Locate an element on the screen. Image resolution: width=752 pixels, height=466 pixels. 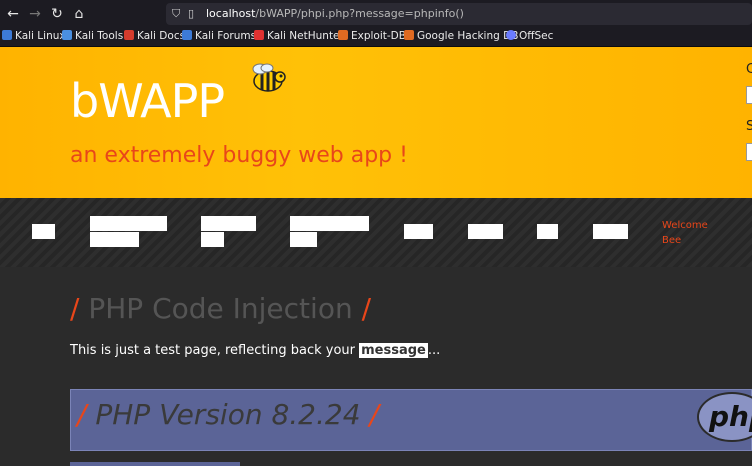
php-version-title: / PHP Version 8.2.24 / is located at coordinates (228, 414).